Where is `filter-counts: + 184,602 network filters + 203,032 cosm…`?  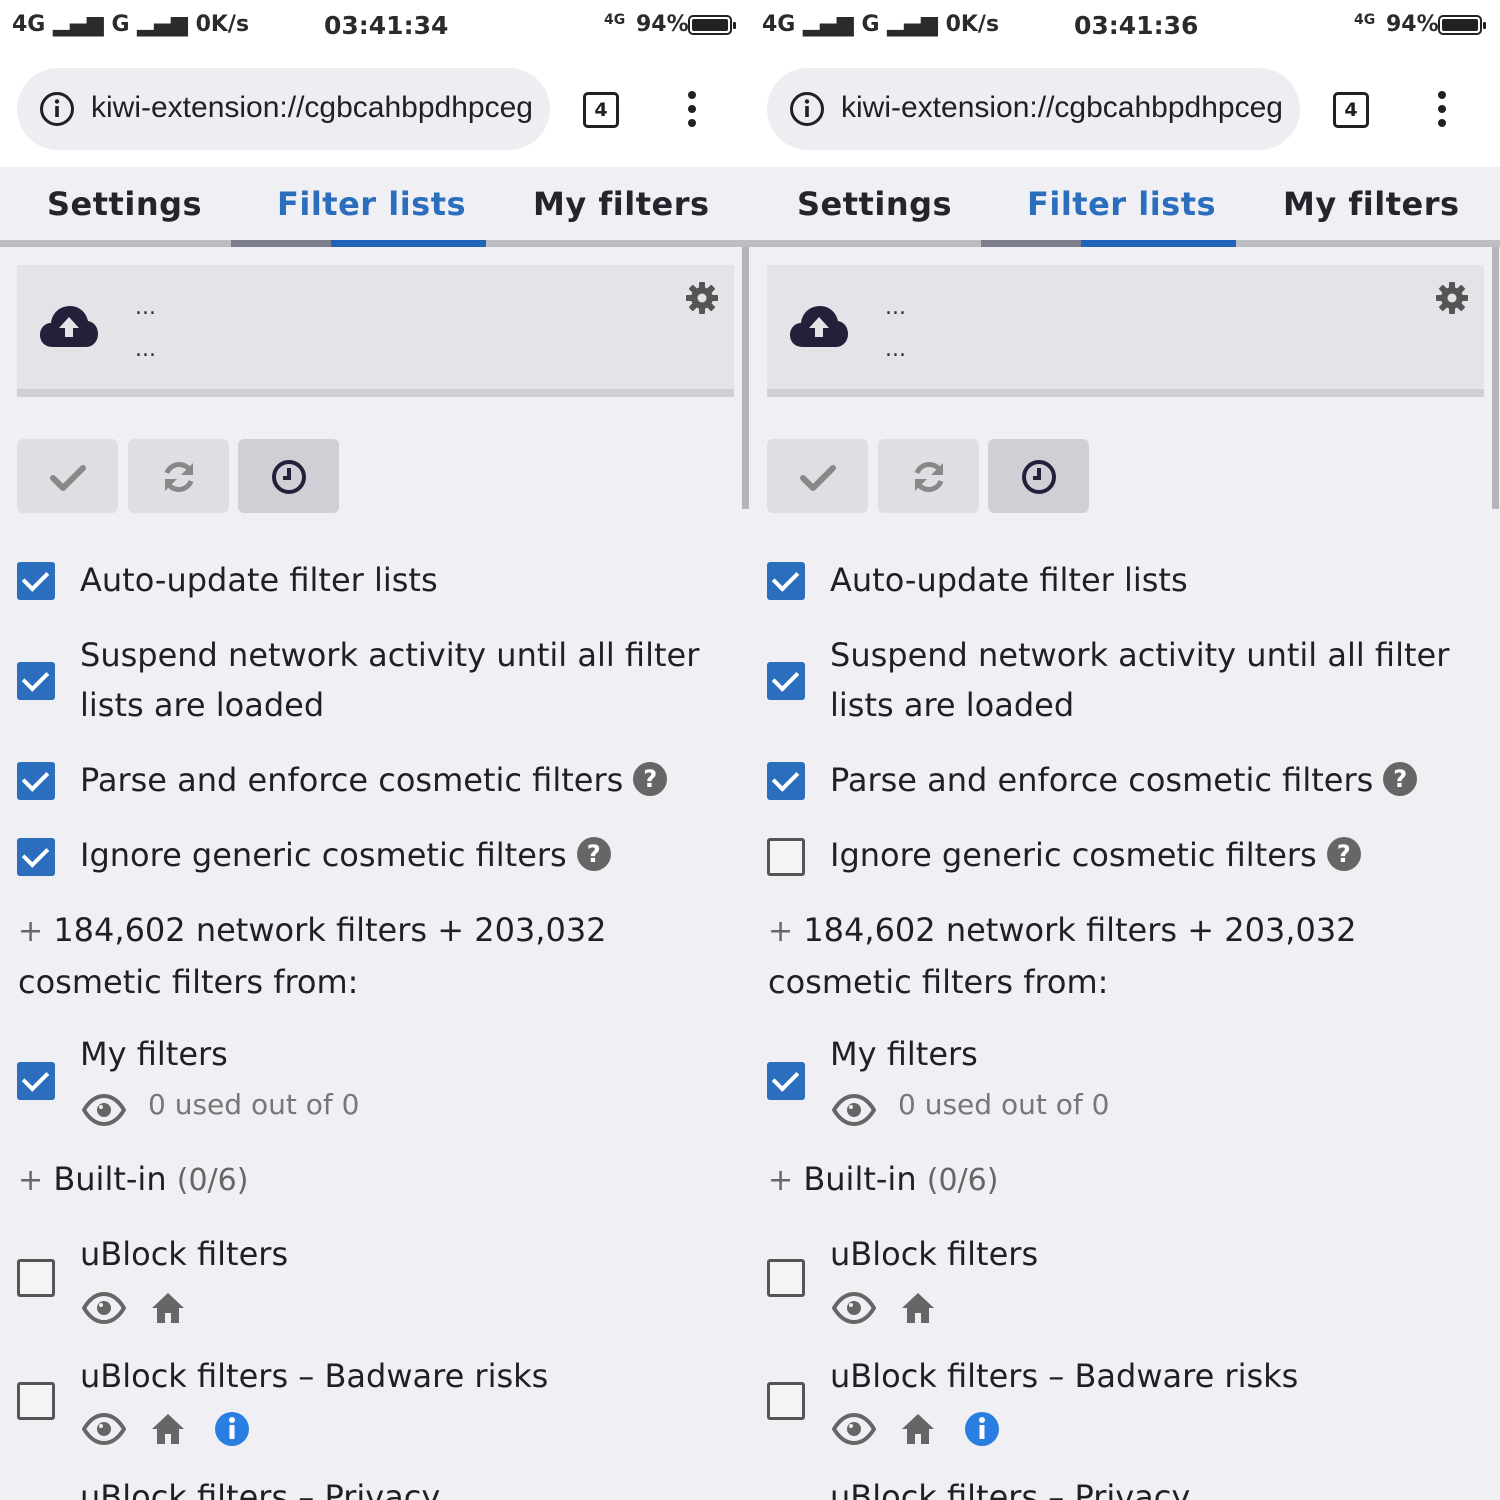
filter-counts: + 184,602 network filters + 203,032 cosm… is located at coordinates (1118, 956).